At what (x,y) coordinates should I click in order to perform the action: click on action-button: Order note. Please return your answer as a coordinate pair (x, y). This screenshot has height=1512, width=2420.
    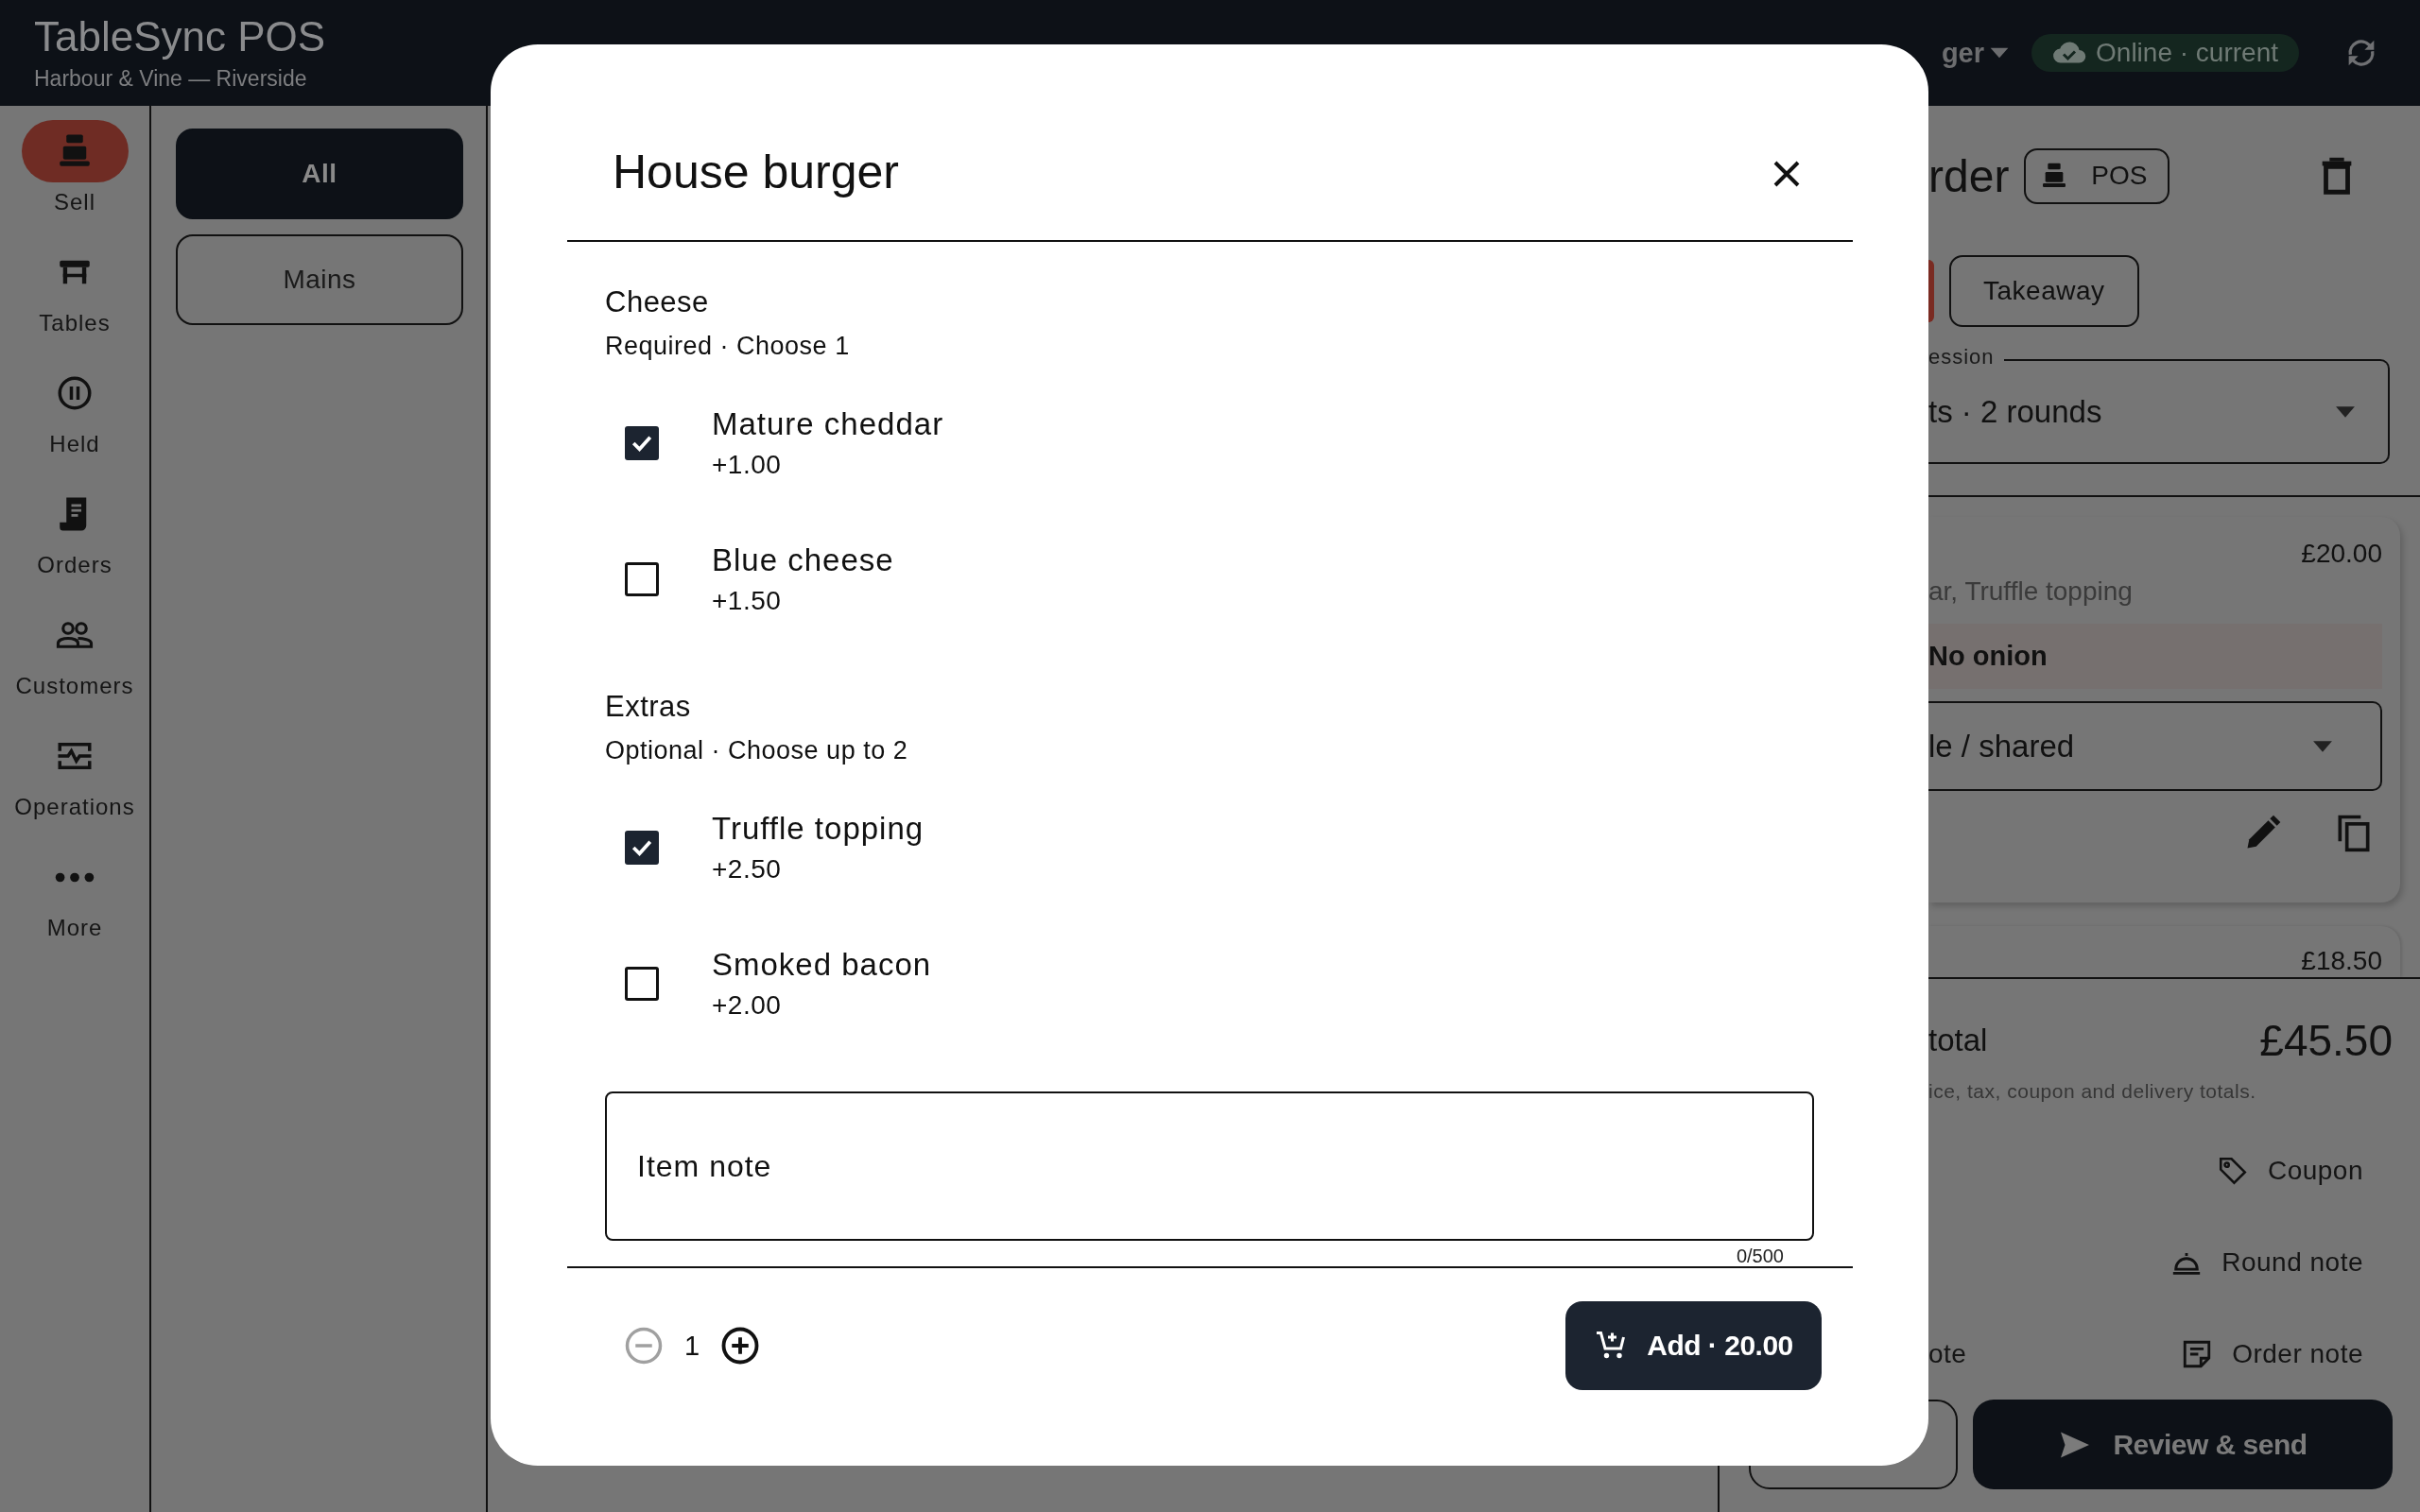
    Looking at the image, I should click on (2272, 1353).